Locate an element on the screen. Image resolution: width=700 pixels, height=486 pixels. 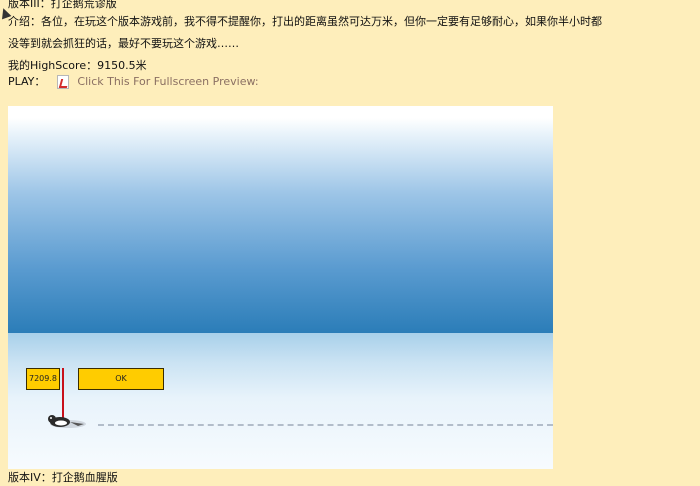
play-label: PLAY： is located at coordinates (27, 81).